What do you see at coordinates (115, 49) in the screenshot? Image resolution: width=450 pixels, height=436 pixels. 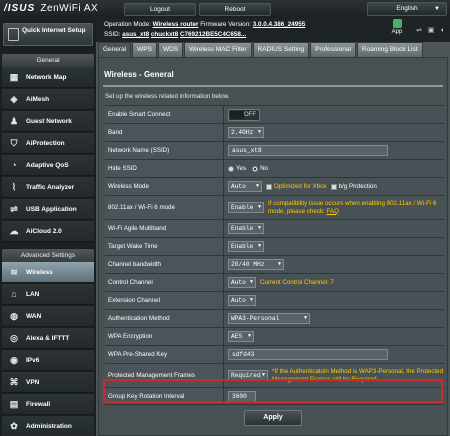 I see `tab-general: General` at bounding box center [115, 49].